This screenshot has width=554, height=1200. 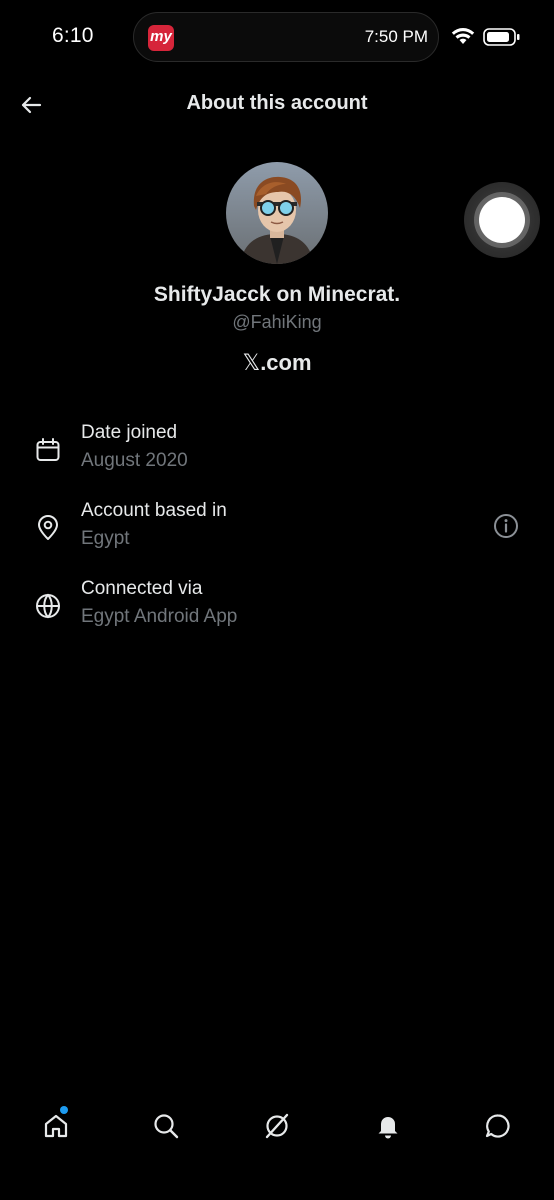 What do you see at coordinates (277, 608) in the screenshot?
I see `info-row-connected-via: Connected via Egypt Android App` at bounding box center [277, 608].